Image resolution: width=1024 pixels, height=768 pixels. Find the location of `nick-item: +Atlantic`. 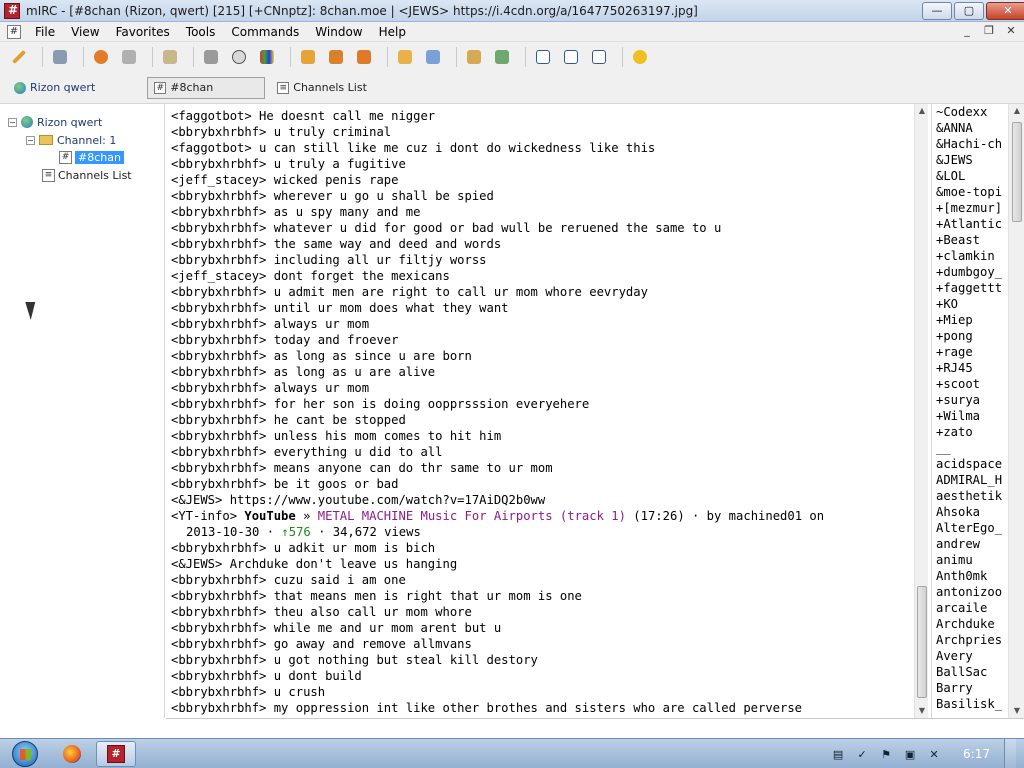

nick-item: +Atlantic is located at coordinates (972, 224).